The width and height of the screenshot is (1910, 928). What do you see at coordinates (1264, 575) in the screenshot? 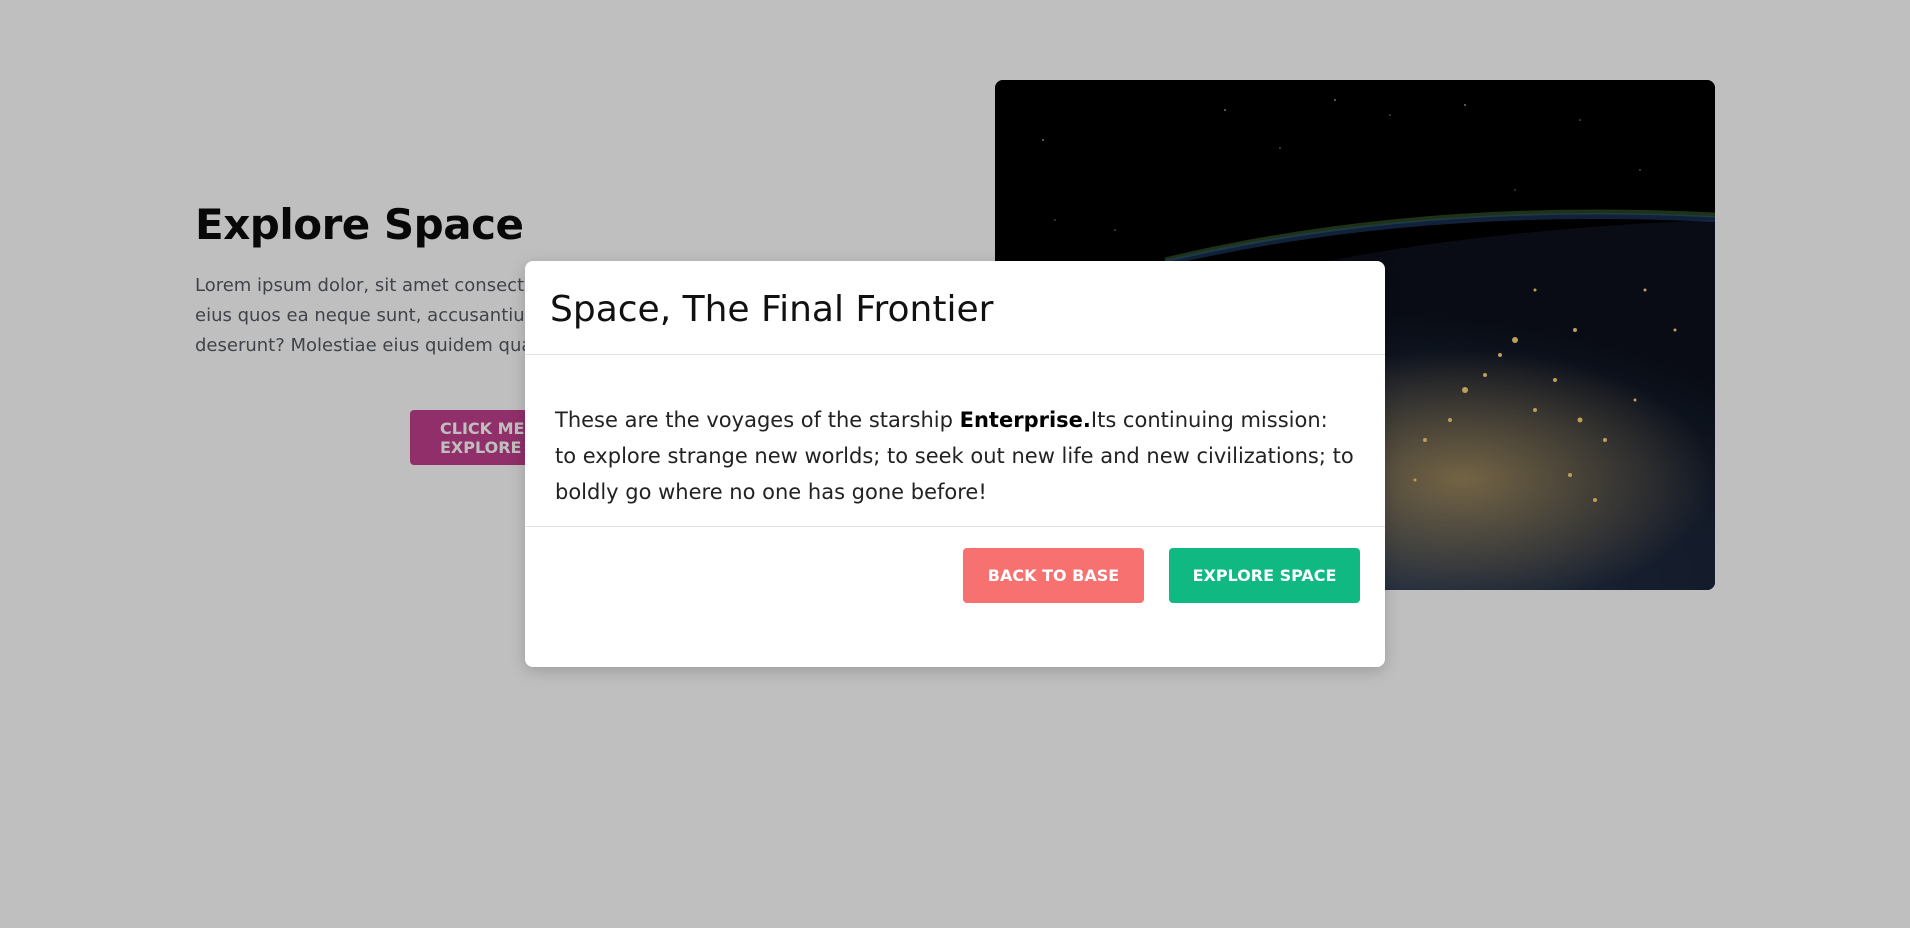
I see `explore-space-button: EXPLORE SPACE` at bounding box center [1264, 575].